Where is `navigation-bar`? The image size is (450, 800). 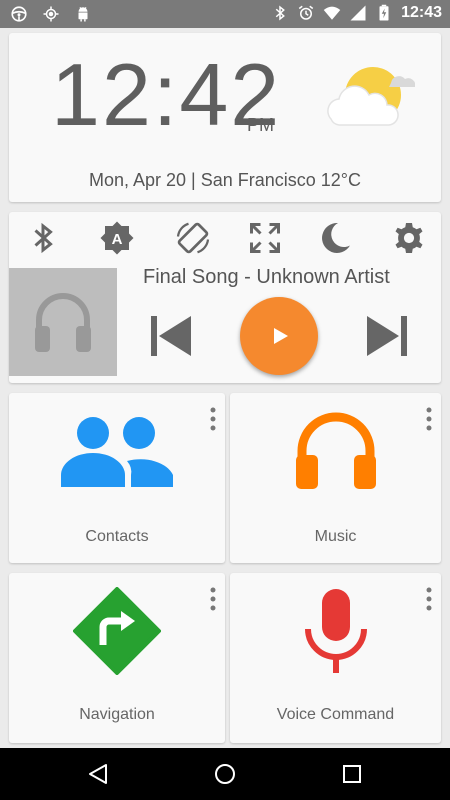
navigation-bar is located at coordinates (225, 774).